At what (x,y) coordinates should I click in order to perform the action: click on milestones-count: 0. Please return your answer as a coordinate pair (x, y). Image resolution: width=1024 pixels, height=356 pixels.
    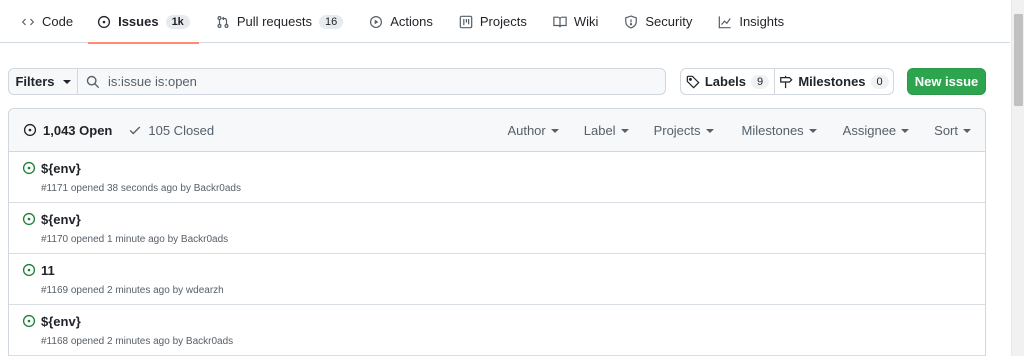
    Looking at the image, I should click on (879, 81).